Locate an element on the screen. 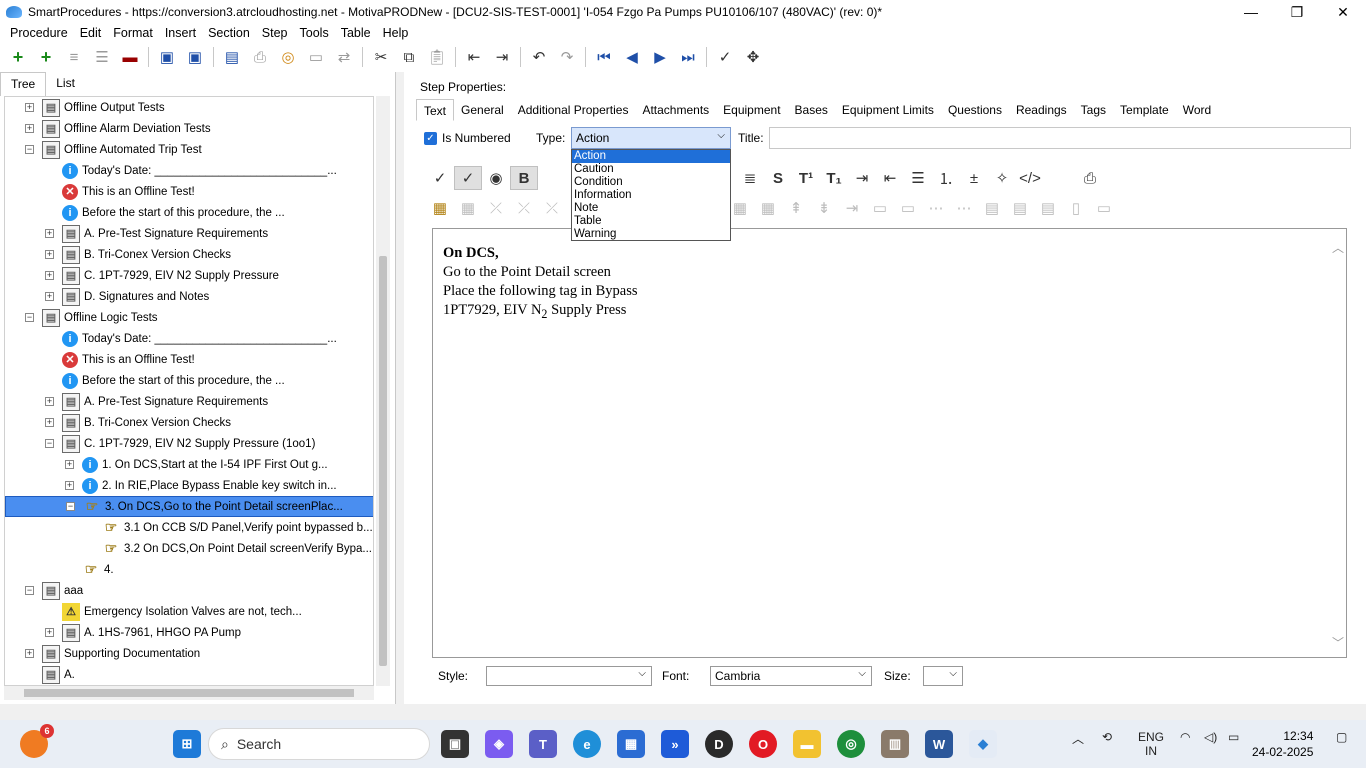  save-all-icon: ▣ is located at coordinates (167, 57).